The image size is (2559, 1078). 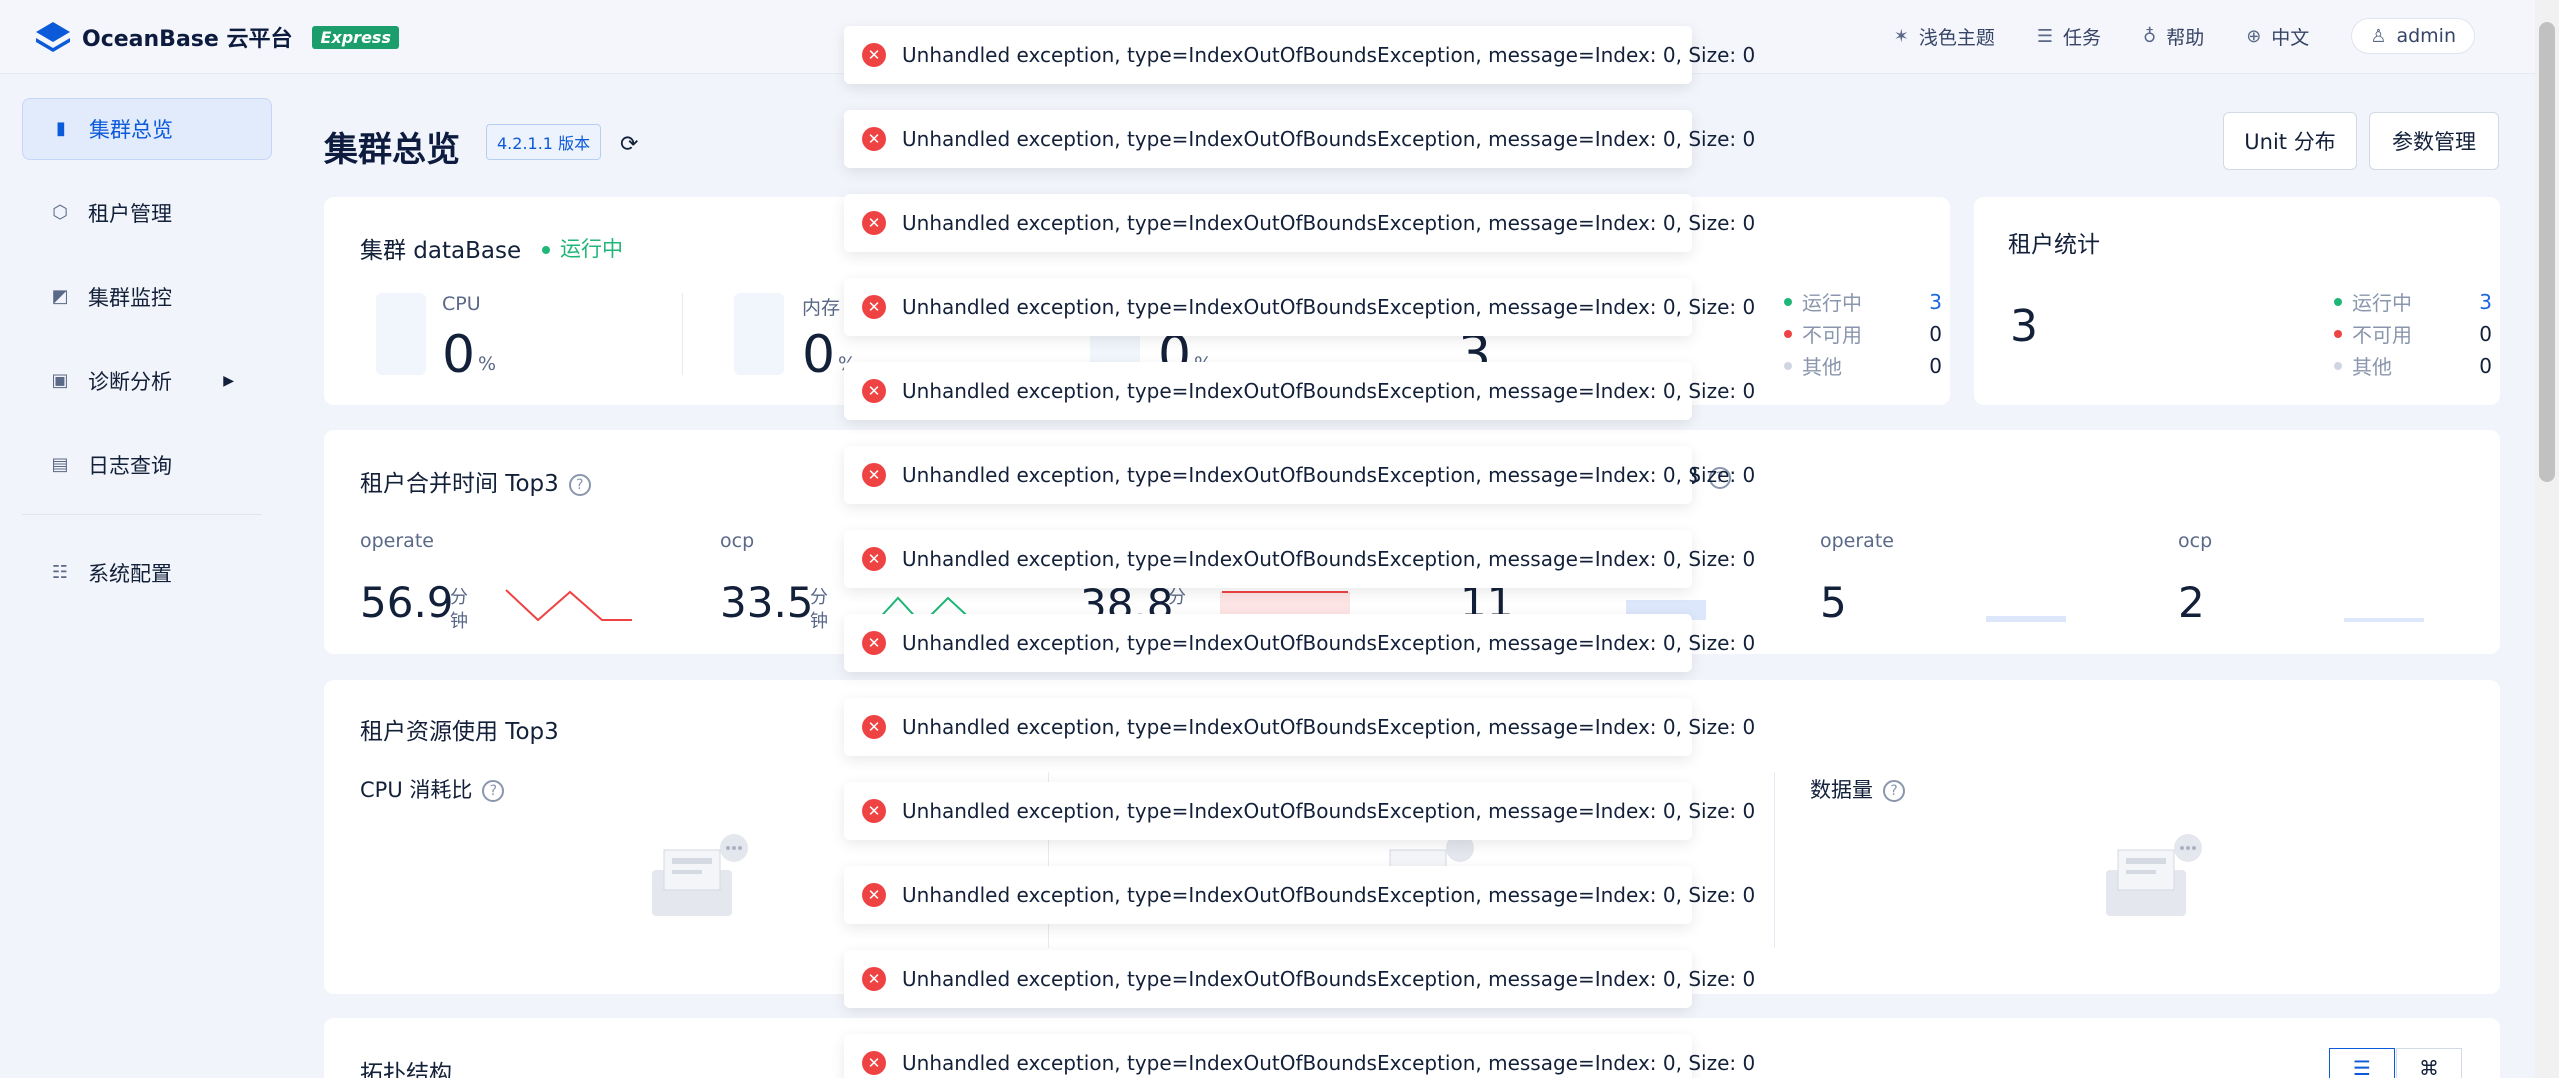 What do you see at coordinates (759, 334) in the screenshot?
I see `memory-gauge` at bounding box center [759, 334].